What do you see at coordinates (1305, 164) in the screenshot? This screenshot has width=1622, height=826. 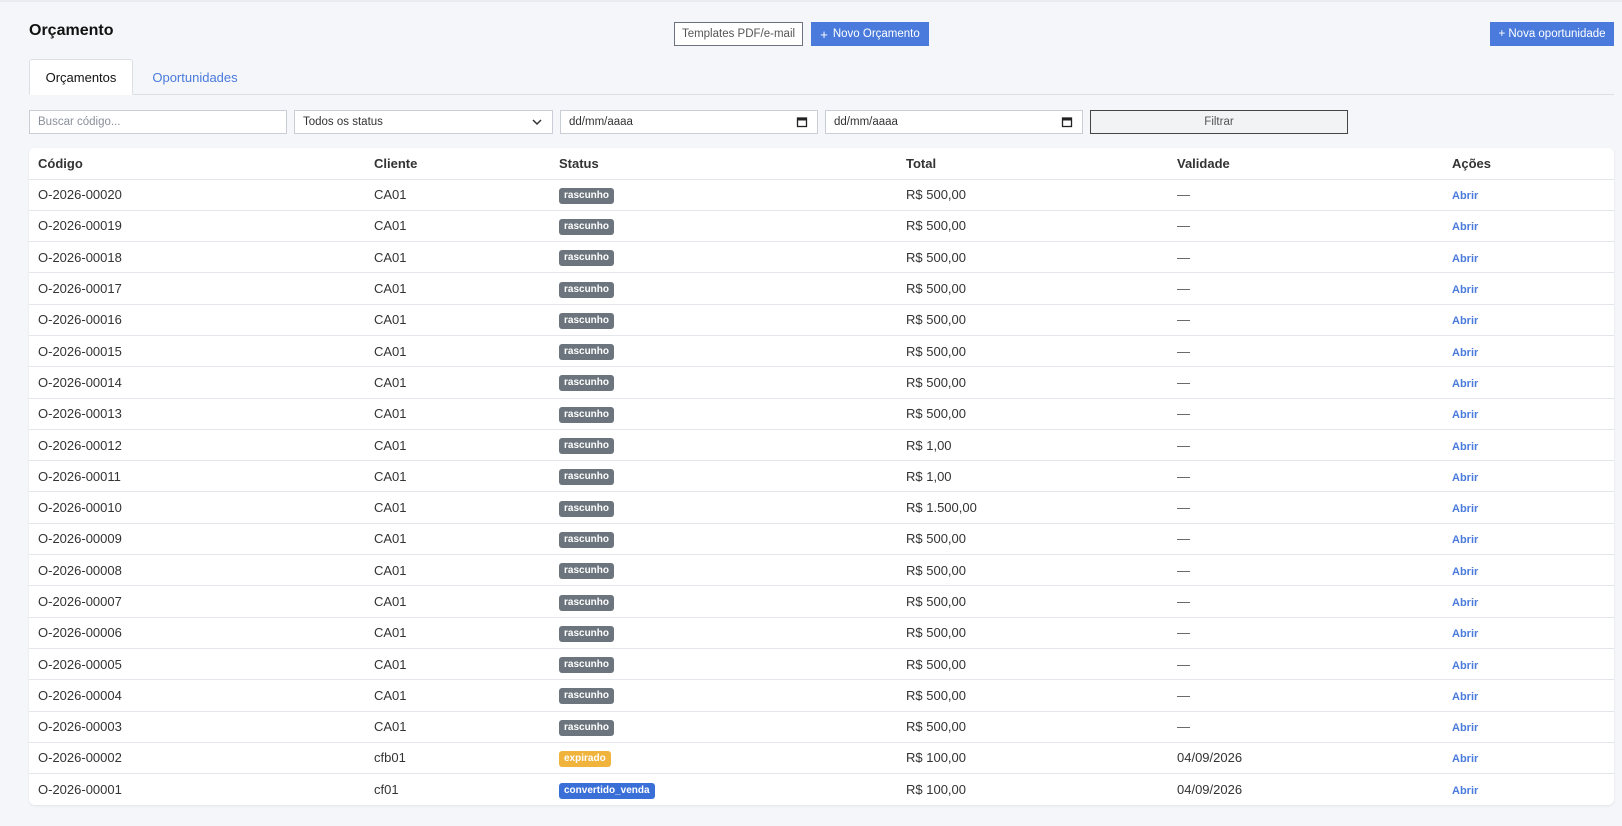 I see `column-header-validade: Validade` at bounding box center [1305, 164].